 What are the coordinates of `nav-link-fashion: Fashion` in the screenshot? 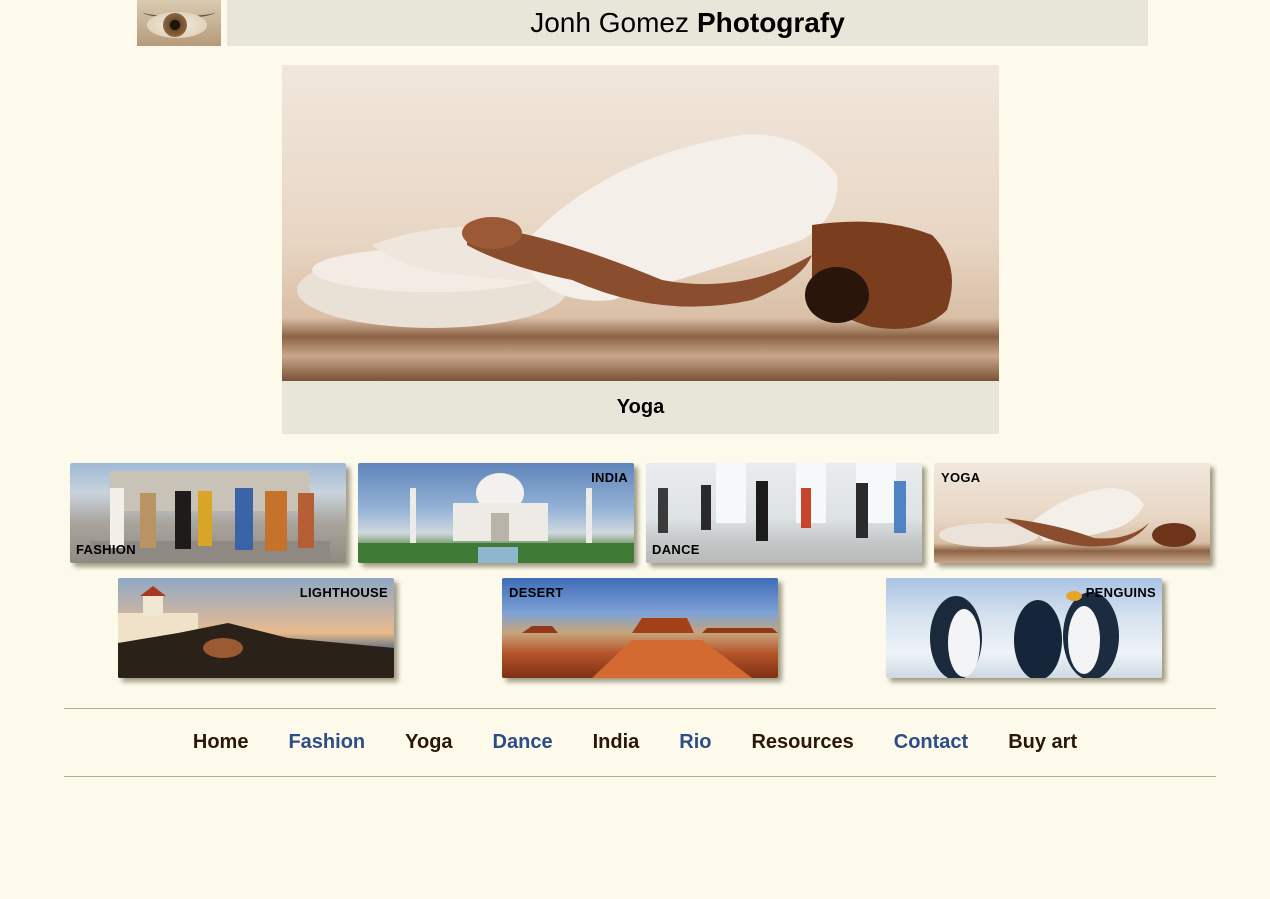 It's located at (326, 742).